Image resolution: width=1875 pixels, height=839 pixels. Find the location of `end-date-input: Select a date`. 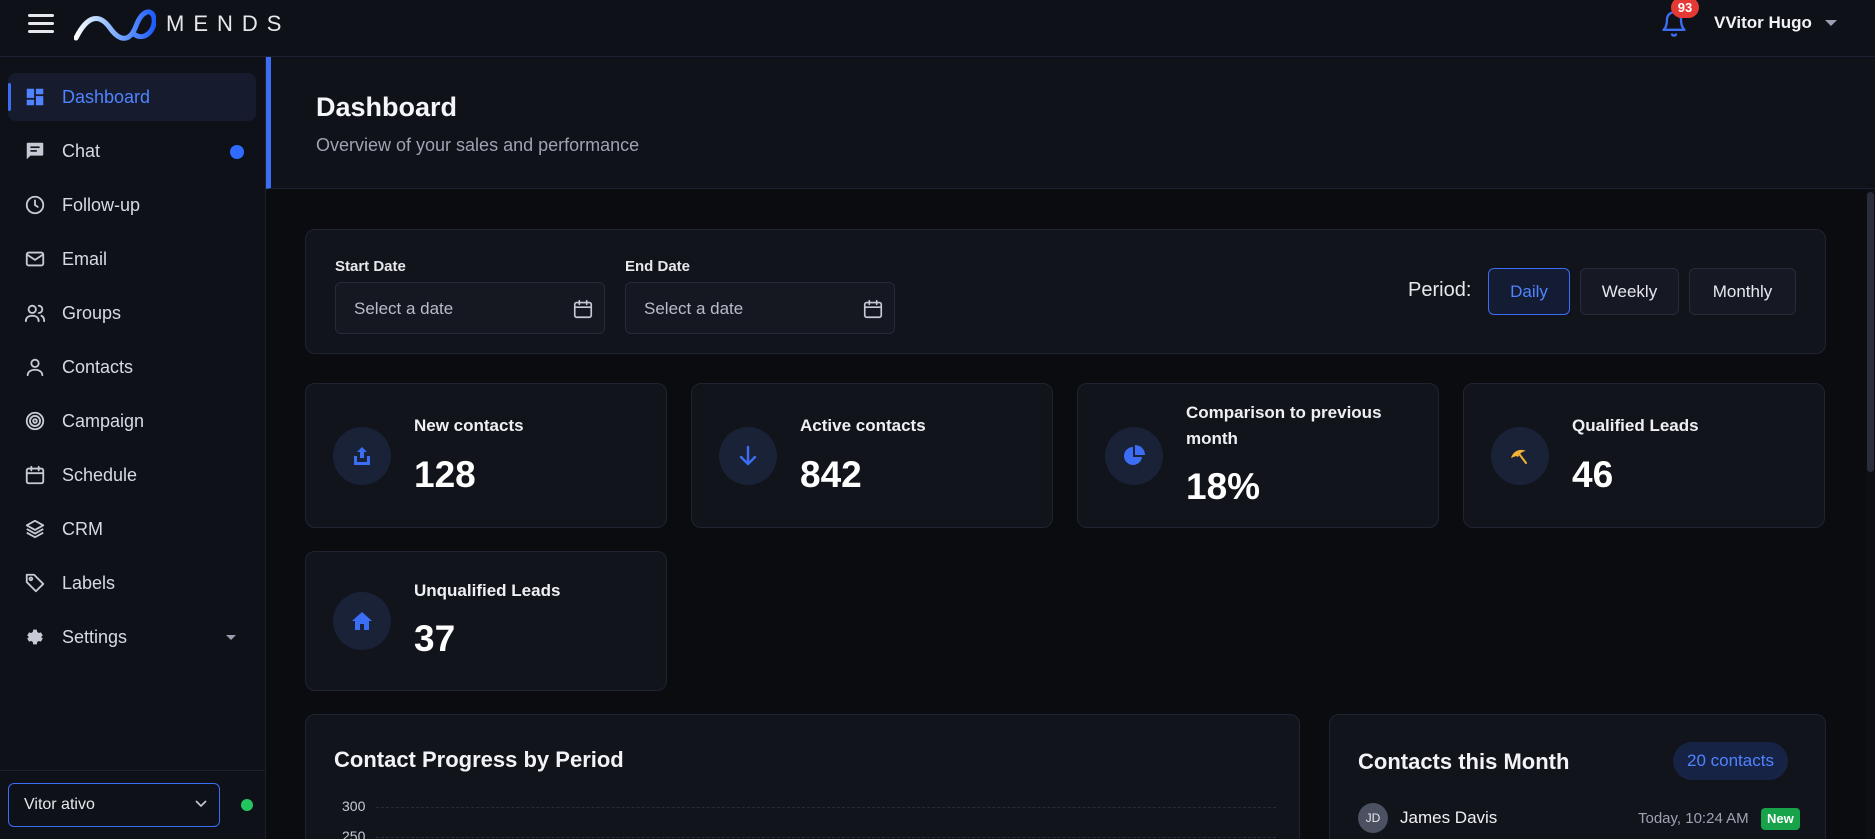

end-date-input: Select a date is located at coordinates (760, 308).